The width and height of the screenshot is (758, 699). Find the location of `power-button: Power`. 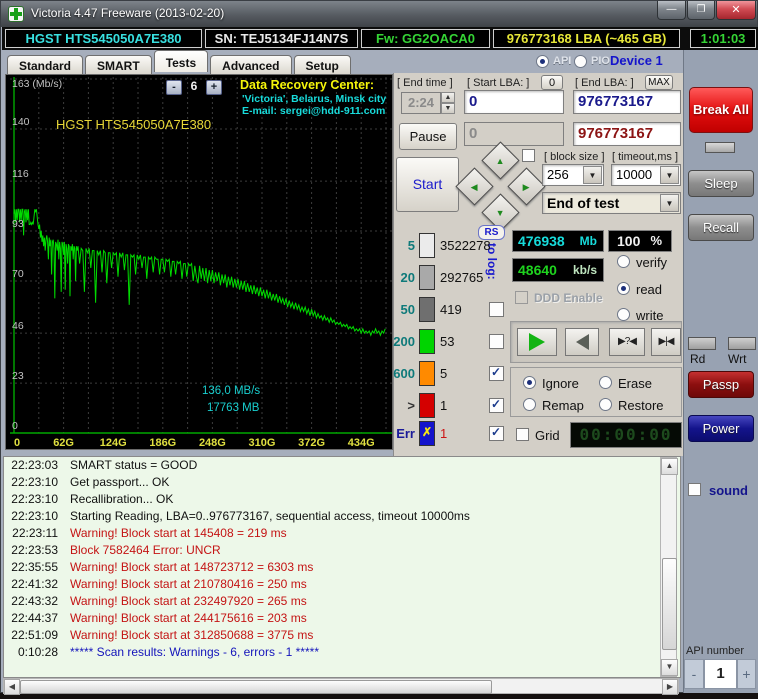

power-button: Power is located at coordinates (721, 428).